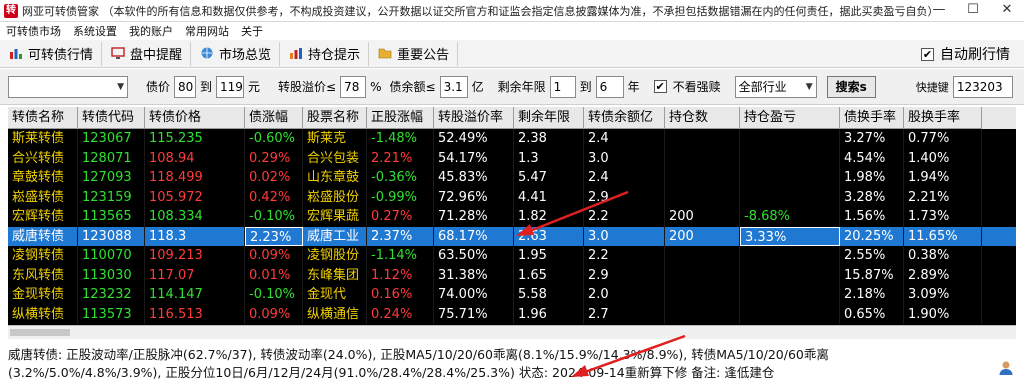  I want to click on user-icon, so click(1006, 368).